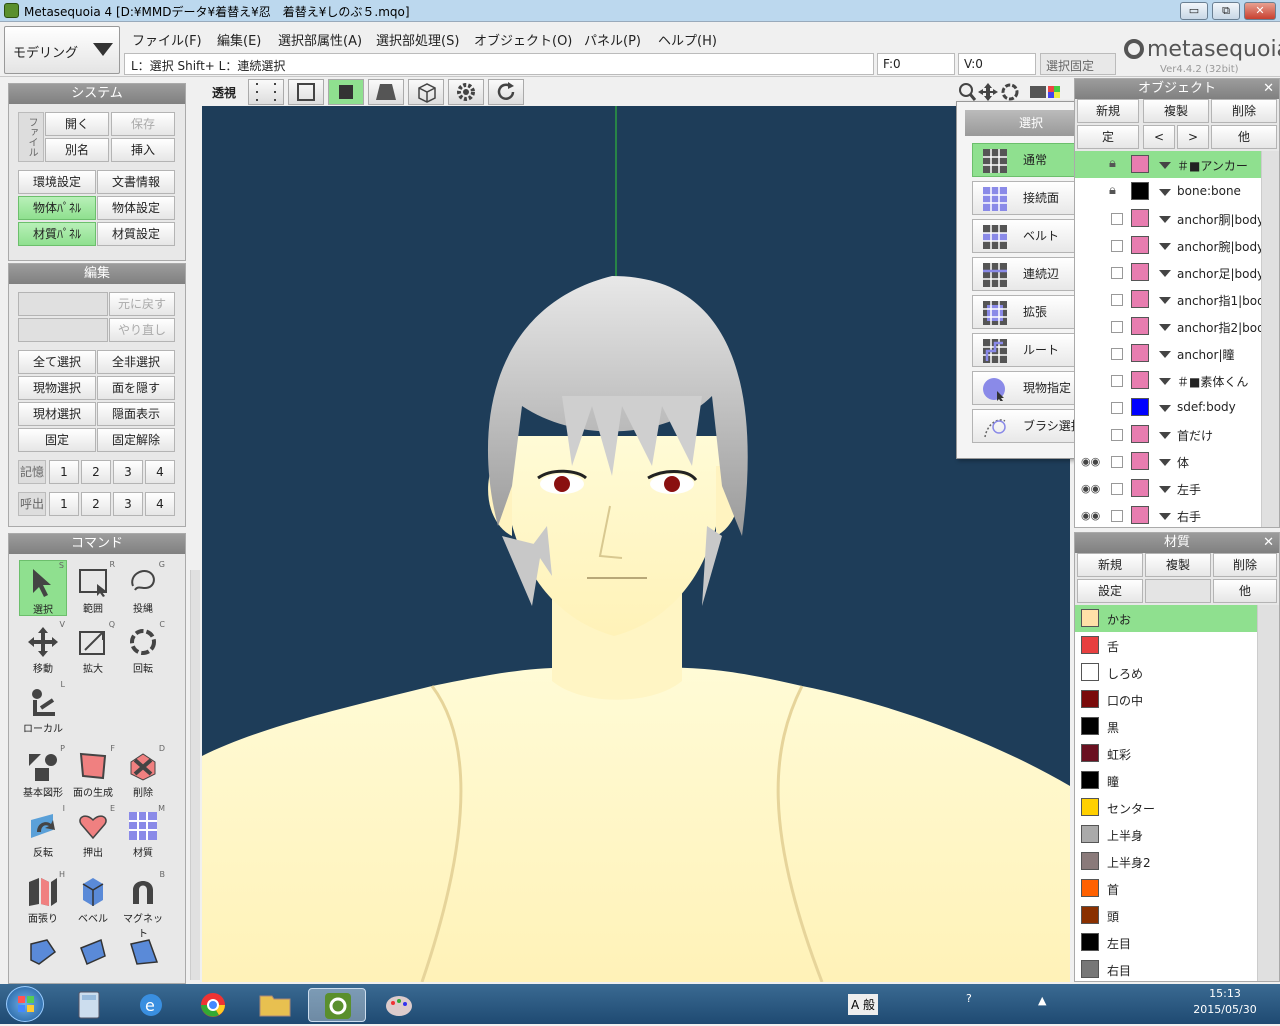  What do you see at coordinates (1226, 11) in the screenshot?
I see `maximize-button: ⧉` at bounding box center [1226, 11].